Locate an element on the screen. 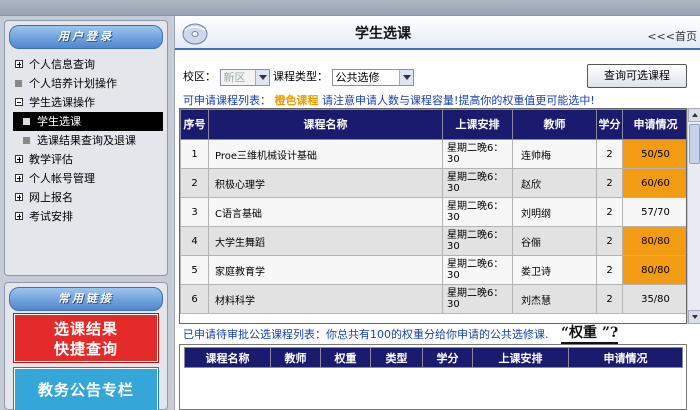 Image resolution: width=700 pixels, height=410 pixels. course-teacher: 赵欣 is located at coordinates (554, 183).